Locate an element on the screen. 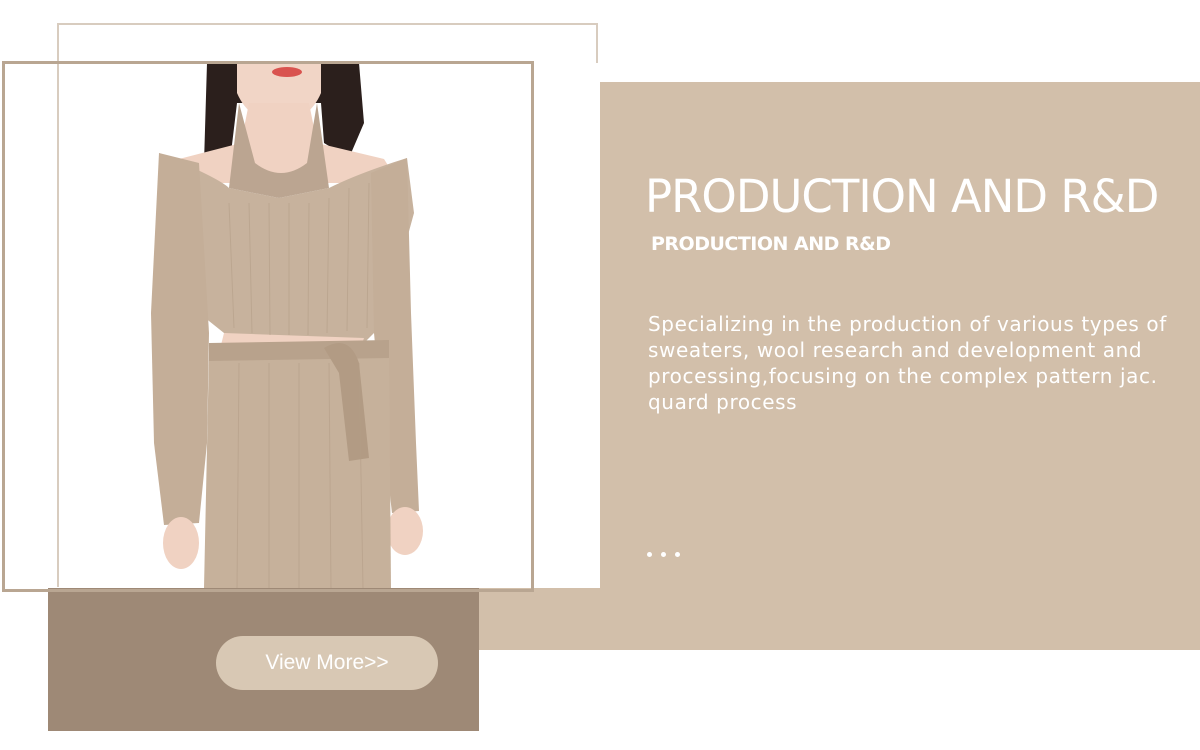  view-more-button: View More>> is located at coordinates (327, 663).